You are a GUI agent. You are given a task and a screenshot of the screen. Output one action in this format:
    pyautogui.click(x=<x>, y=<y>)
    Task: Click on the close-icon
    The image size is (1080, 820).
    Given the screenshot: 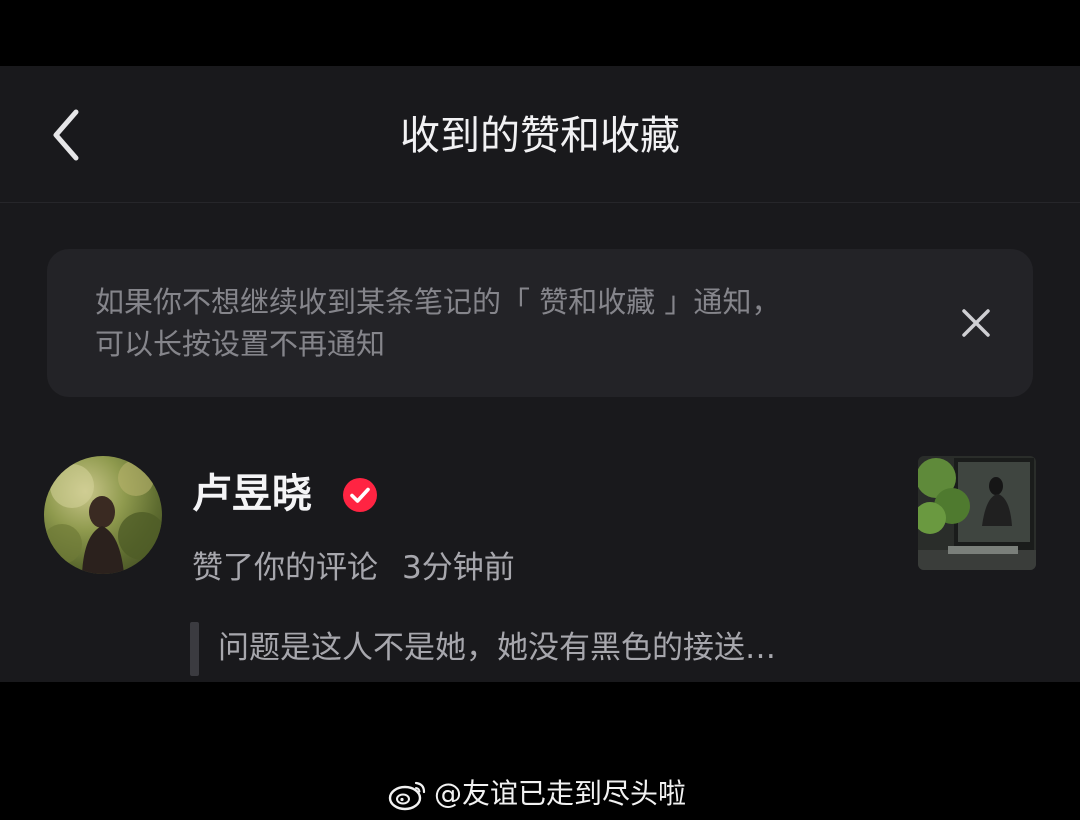 What is the action you would take?
    pyautogui.click(x=976, y=323)
    